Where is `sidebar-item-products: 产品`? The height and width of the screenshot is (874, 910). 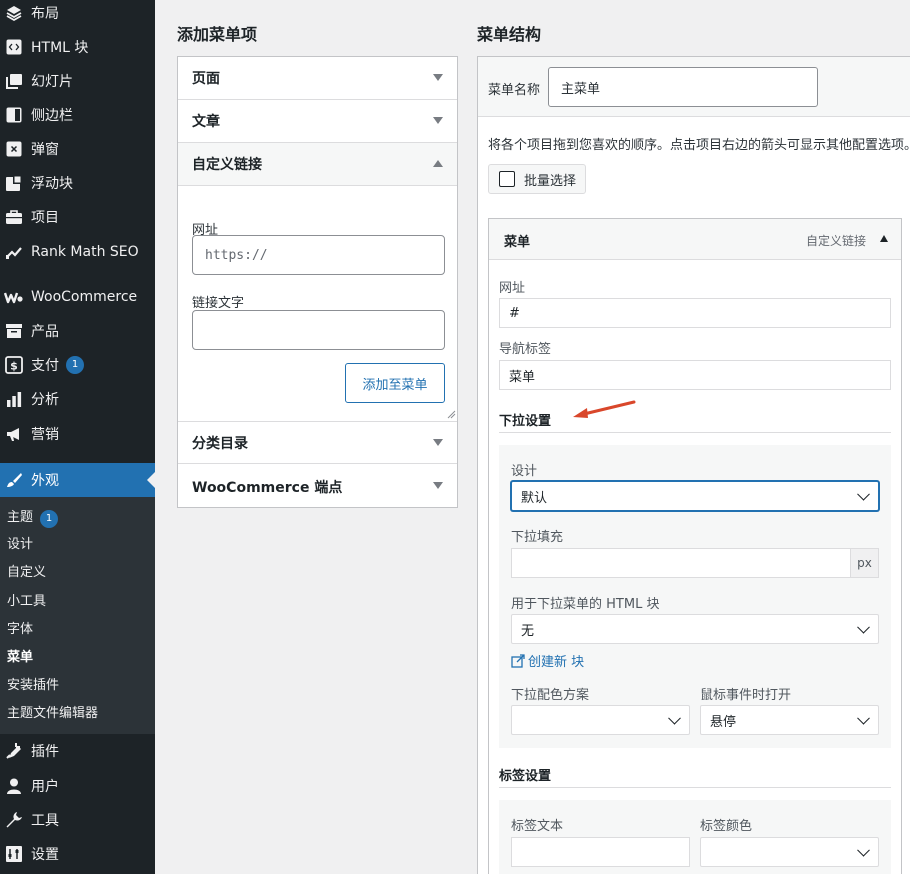
sidebar-item-products: 产品 is located at coordinates (77, 331).